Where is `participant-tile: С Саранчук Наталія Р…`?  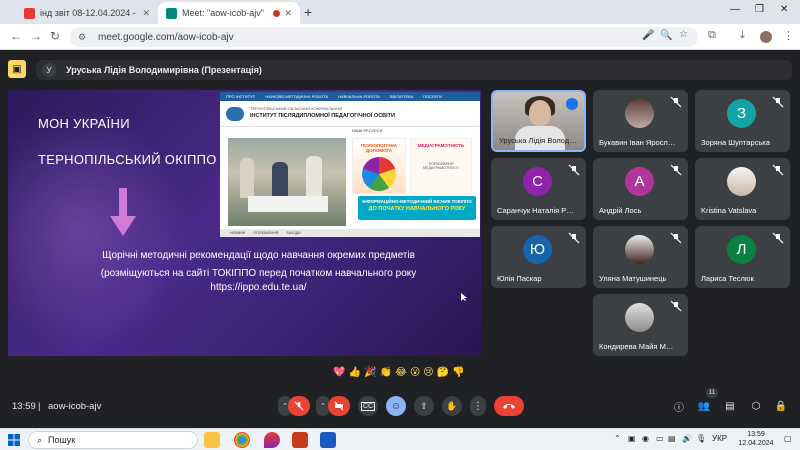
participant-tile: С Саранчук Наталія Р… is located at coordinates (538, 189).